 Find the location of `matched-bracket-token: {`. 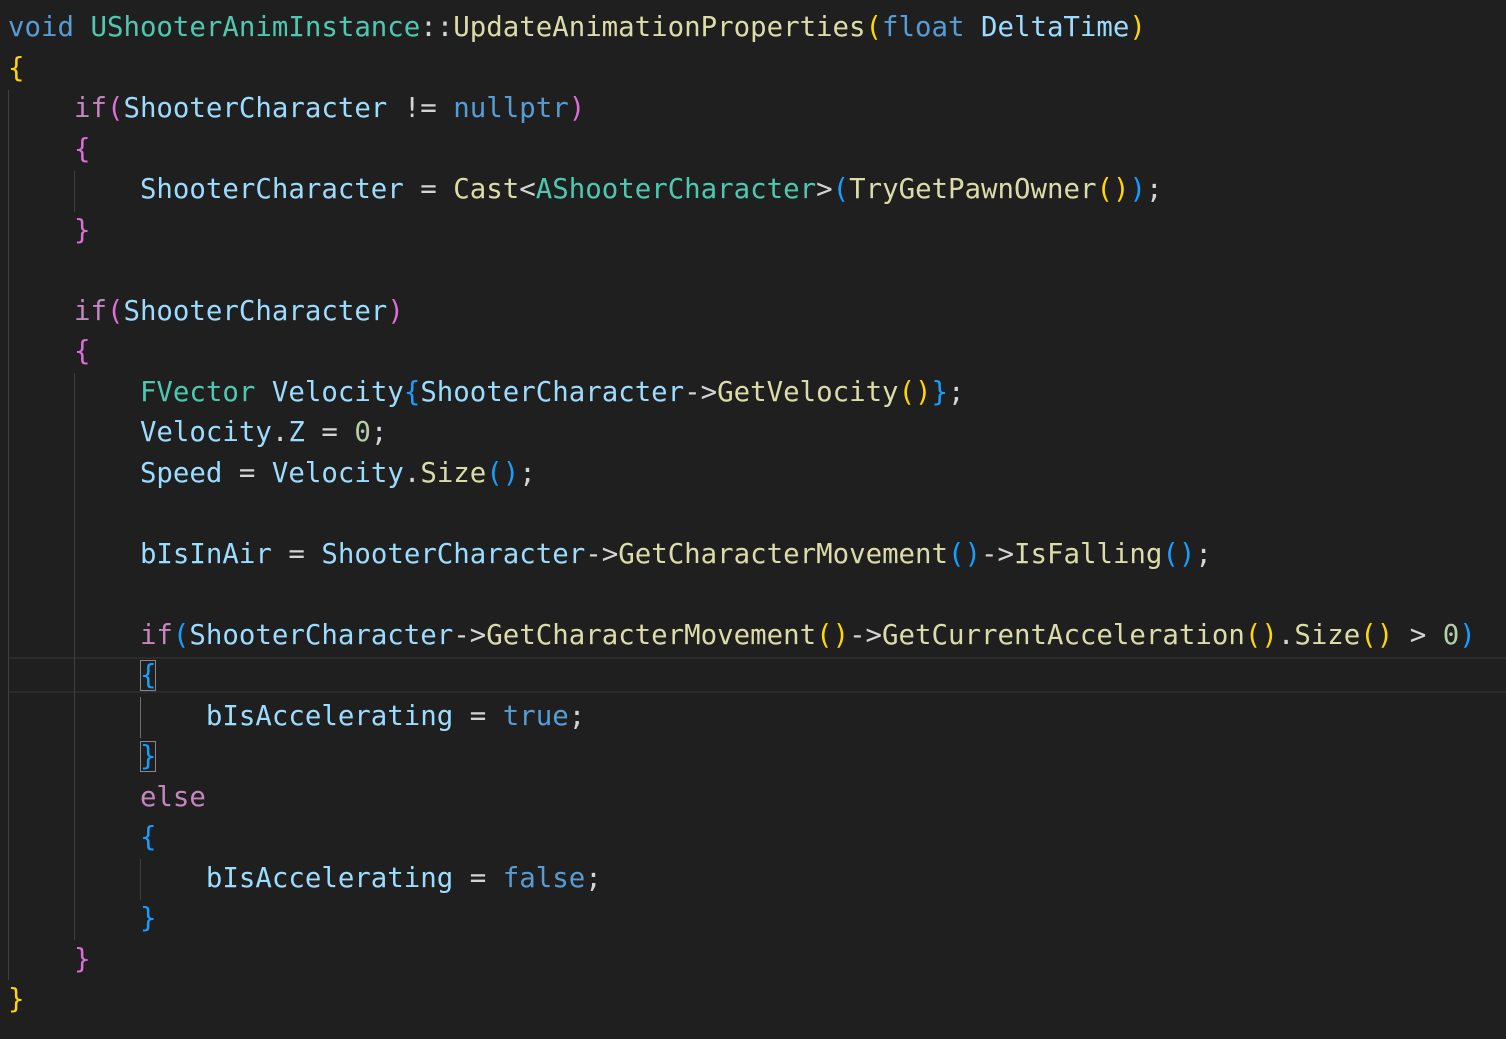

matched-bracket-token: { is located at coordinates (148, 675).